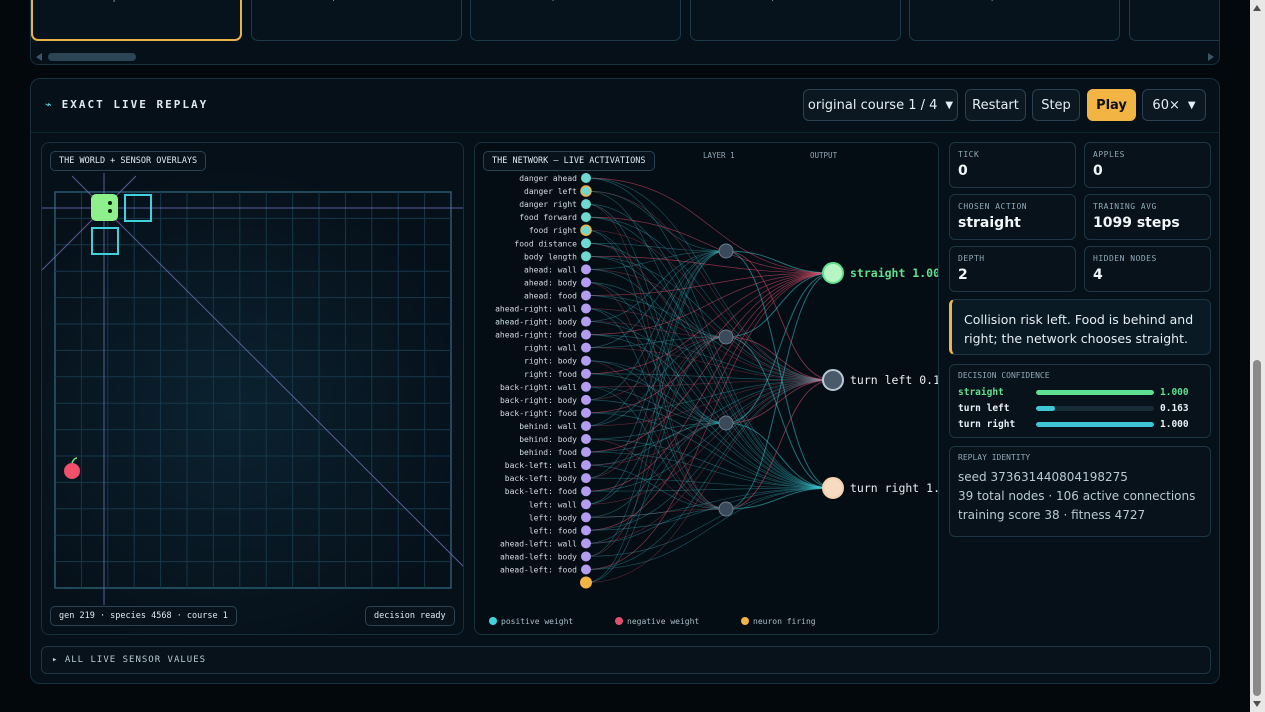  I want to click on scroll-up-icon, so click(1257, 8).